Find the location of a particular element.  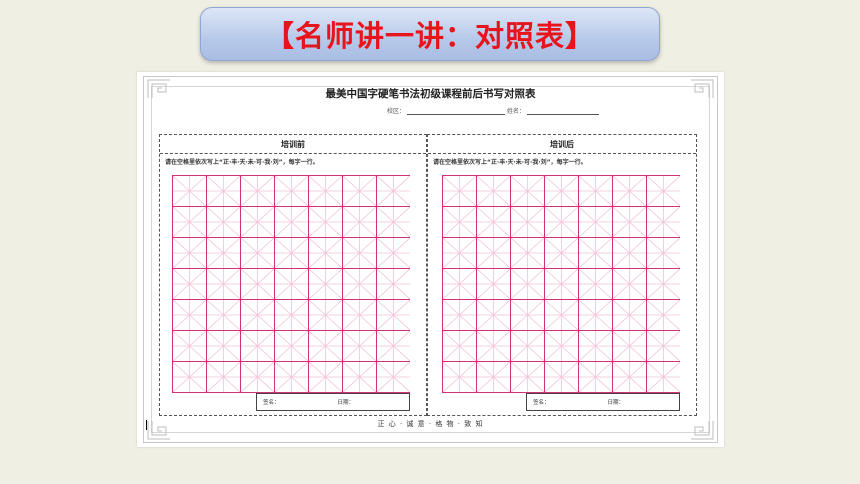

sheet-title: 最美中国字硬笔书法初级课程前后书写对照表 is located at coordinates (430, 94).